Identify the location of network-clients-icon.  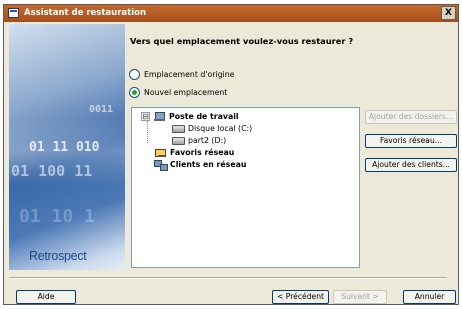
(161, 165).